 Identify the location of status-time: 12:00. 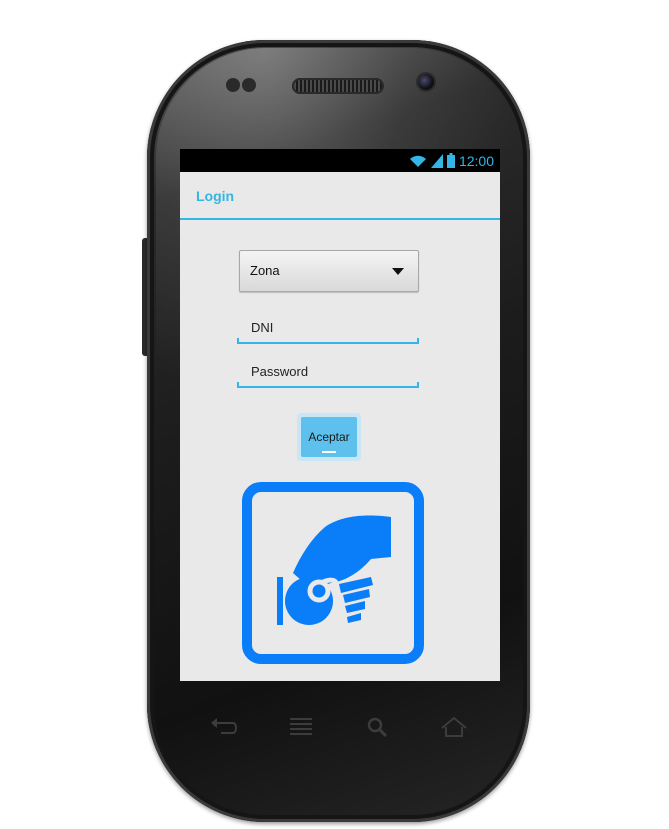
(476, 160).